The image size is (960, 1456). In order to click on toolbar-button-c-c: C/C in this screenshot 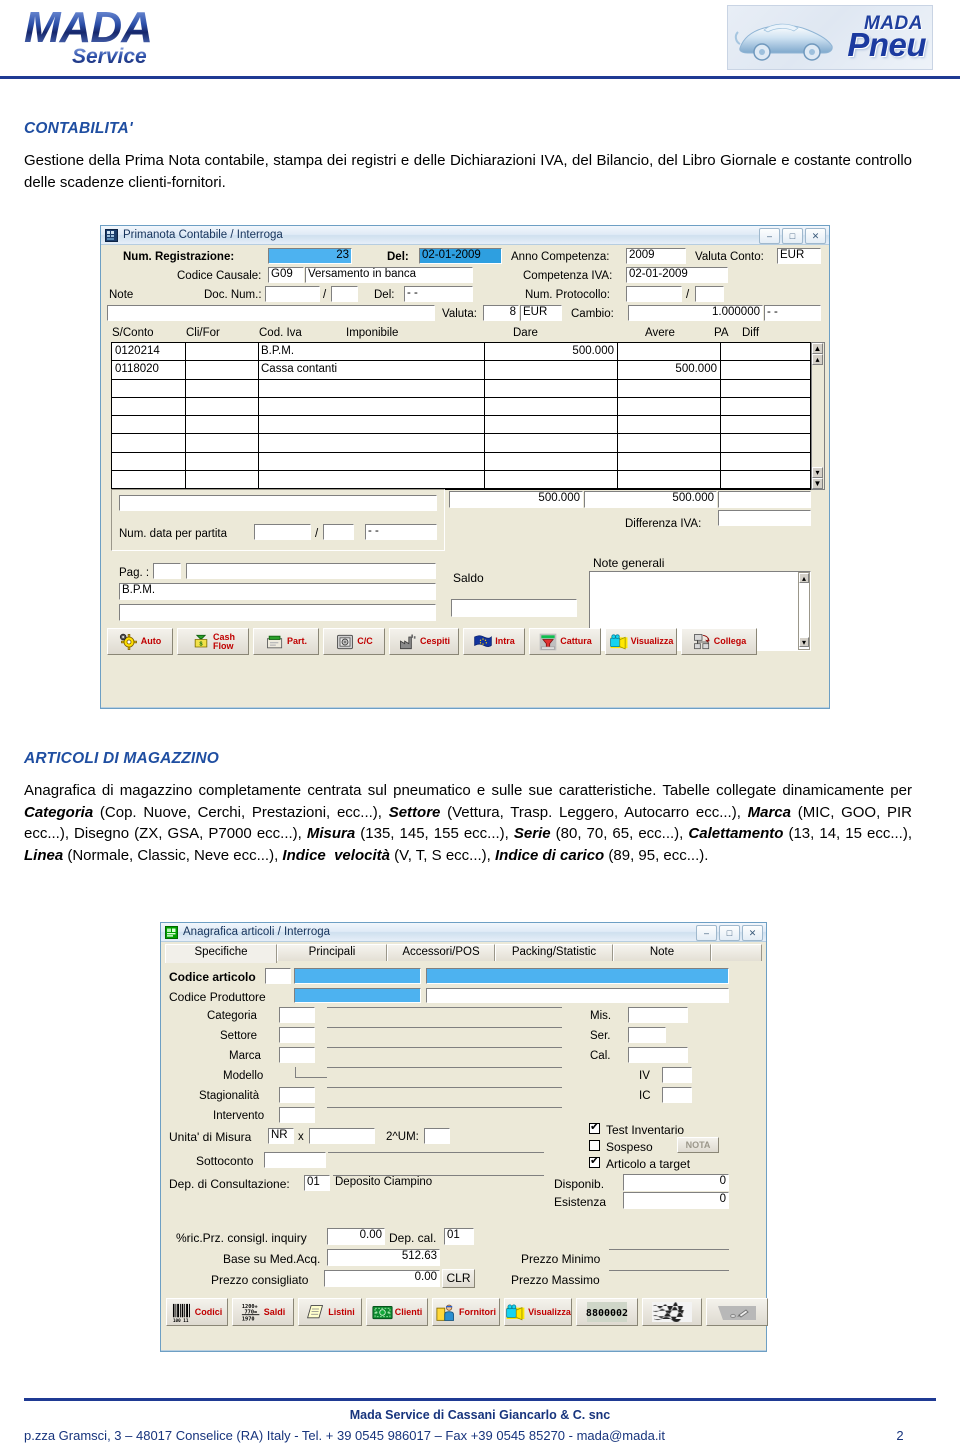, I will do `click(354, 641)`.